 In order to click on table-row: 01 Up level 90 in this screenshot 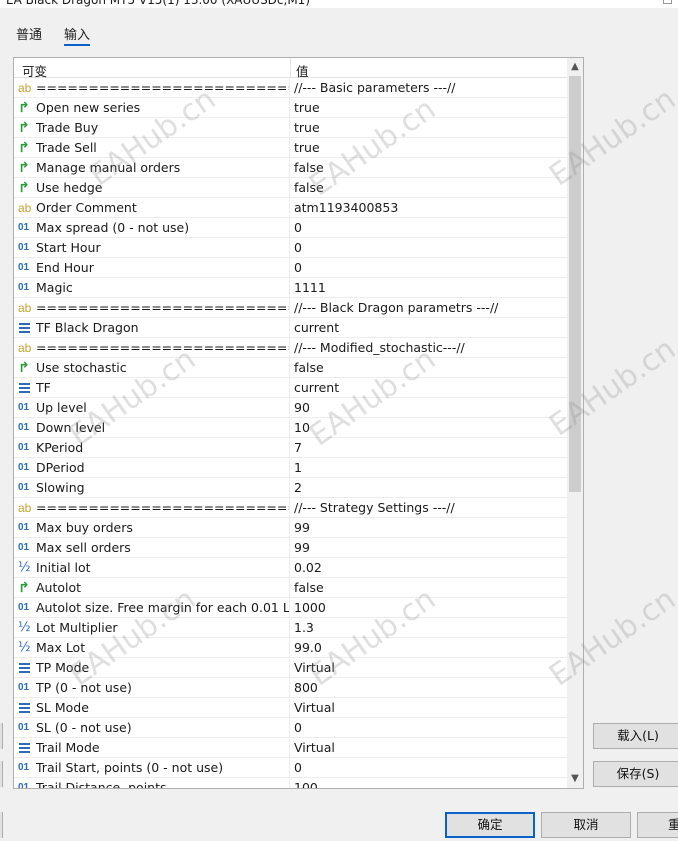, I will do `click(290, 408)`.